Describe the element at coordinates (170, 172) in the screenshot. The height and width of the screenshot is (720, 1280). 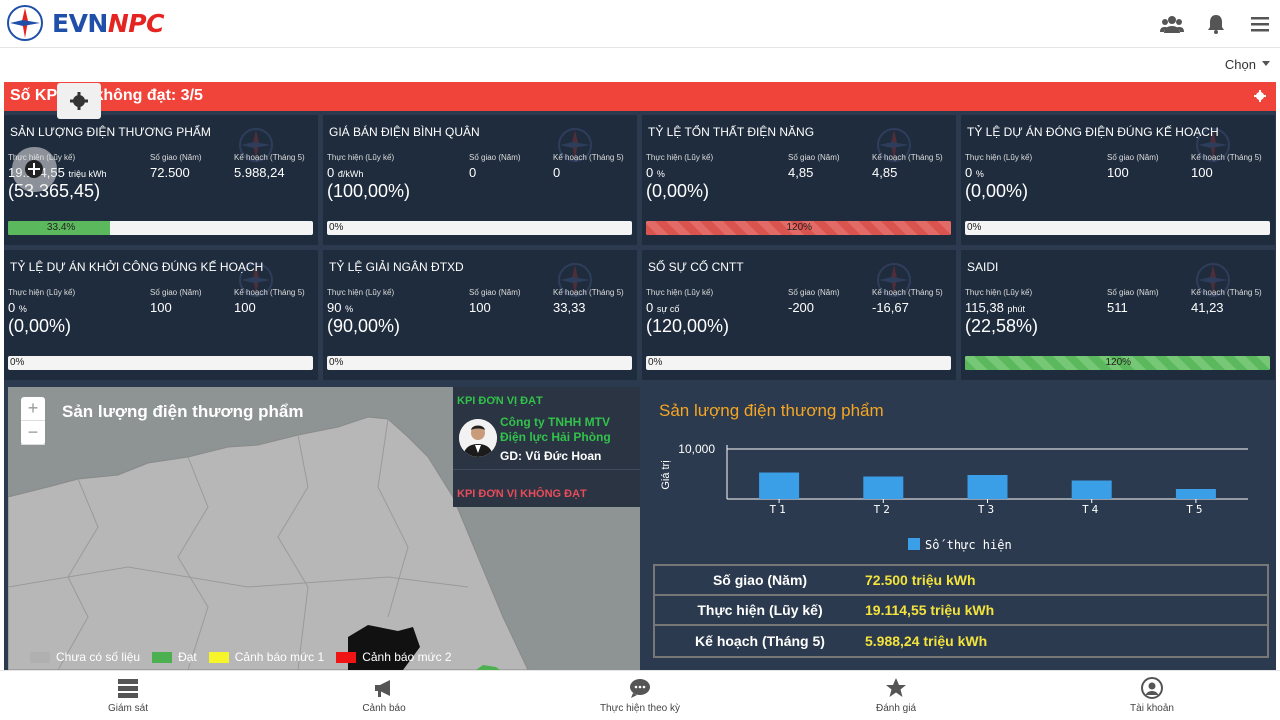
I see `assigned-value: 72.500` at that location.